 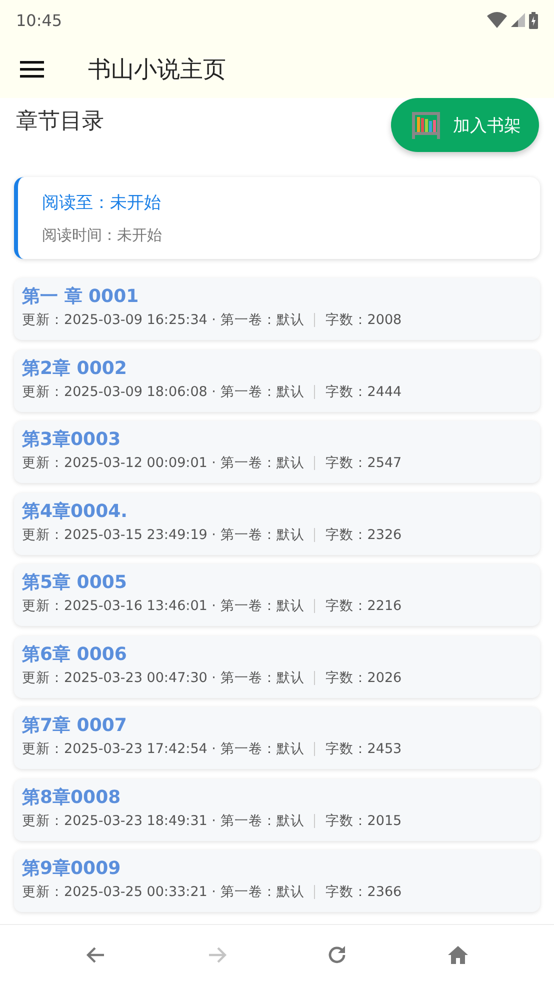 I want to click on chapter-title: 第3章0003, so click(x=72, y=439).